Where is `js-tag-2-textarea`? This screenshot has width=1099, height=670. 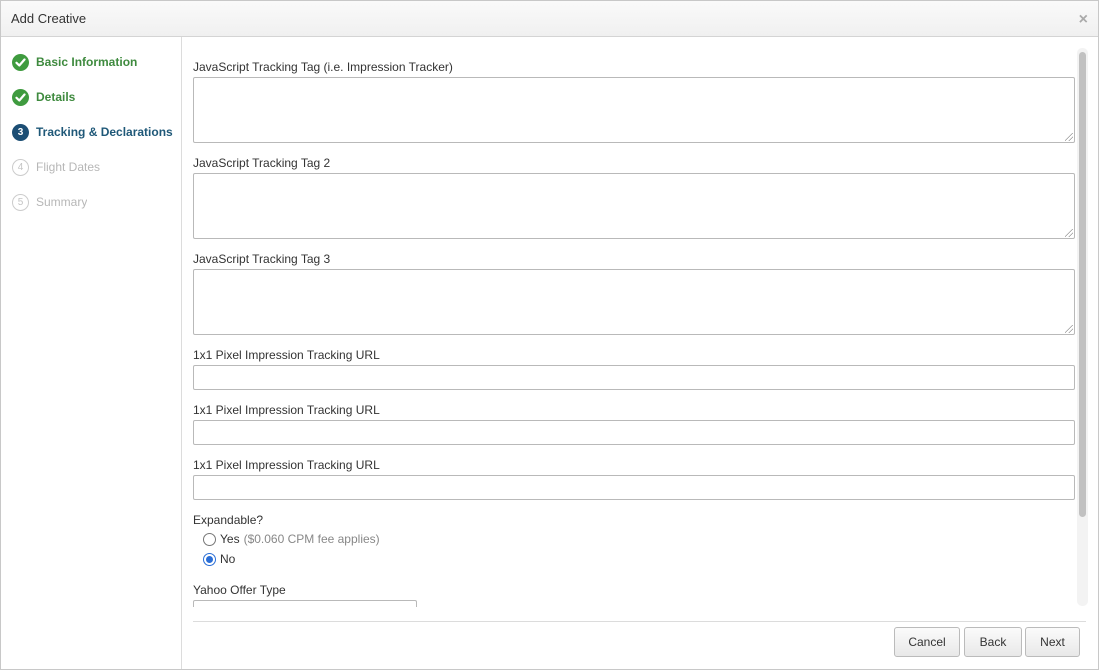
js-tag-2-textarea is located at coordinates (634, 206).